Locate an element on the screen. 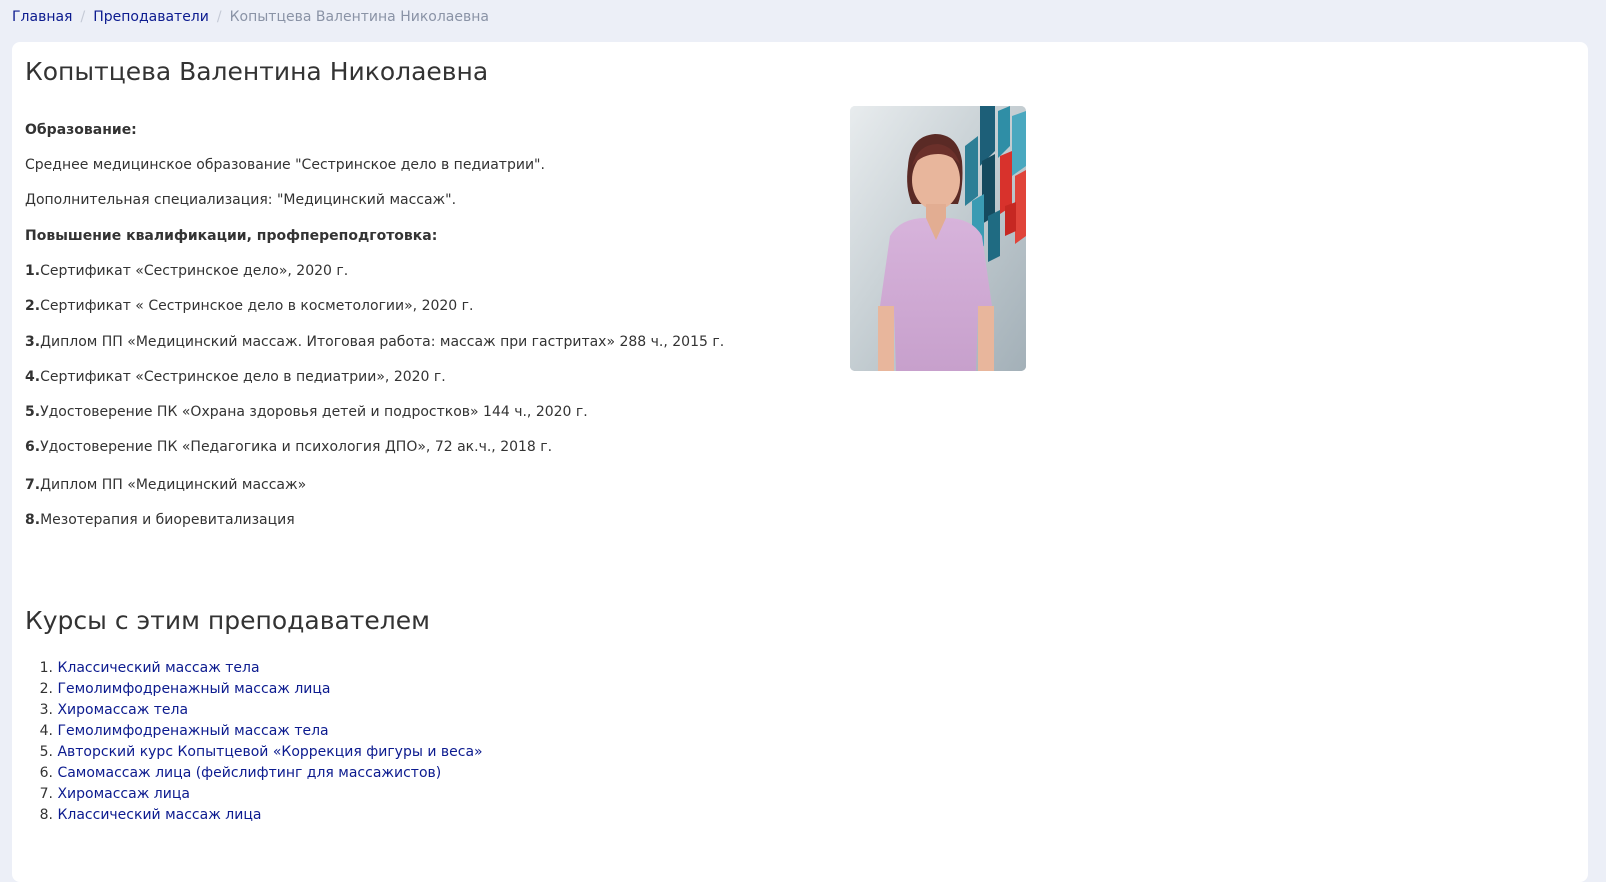 This screenshot has width=1606, height=882. course-link: Классический массаж тела is located at coordinates (158, 668).